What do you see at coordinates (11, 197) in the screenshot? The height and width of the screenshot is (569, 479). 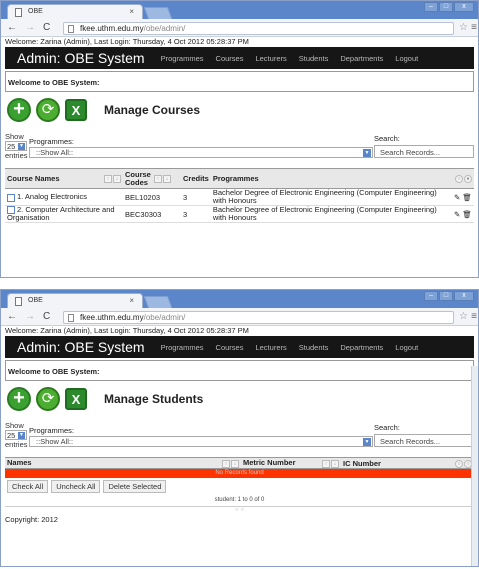 I see `row-checkbox` at bounding box center [11, 197].